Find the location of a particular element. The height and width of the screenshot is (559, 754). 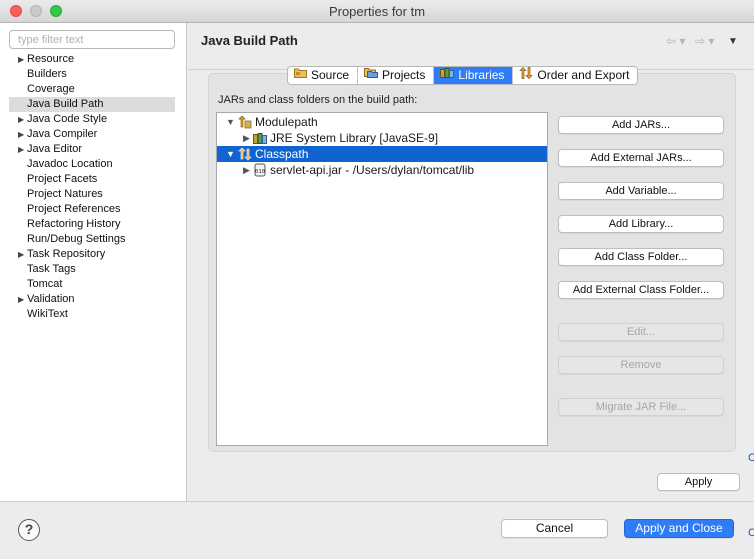

tree-row-modulepath: ▼ Modulepath is located at coordinates (382, 122).